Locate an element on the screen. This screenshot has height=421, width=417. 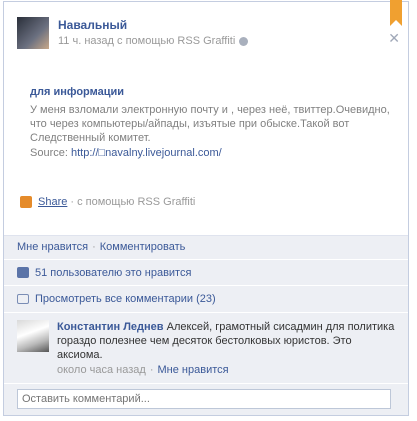
bookmark-icon is located at coordinates (396, 13).